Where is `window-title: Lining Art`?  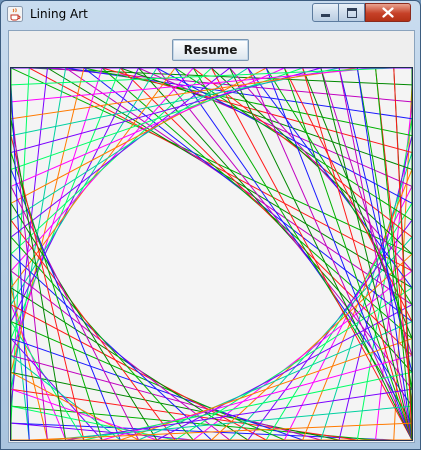 window-title: Lining Art is located at coordinates (59, 14).